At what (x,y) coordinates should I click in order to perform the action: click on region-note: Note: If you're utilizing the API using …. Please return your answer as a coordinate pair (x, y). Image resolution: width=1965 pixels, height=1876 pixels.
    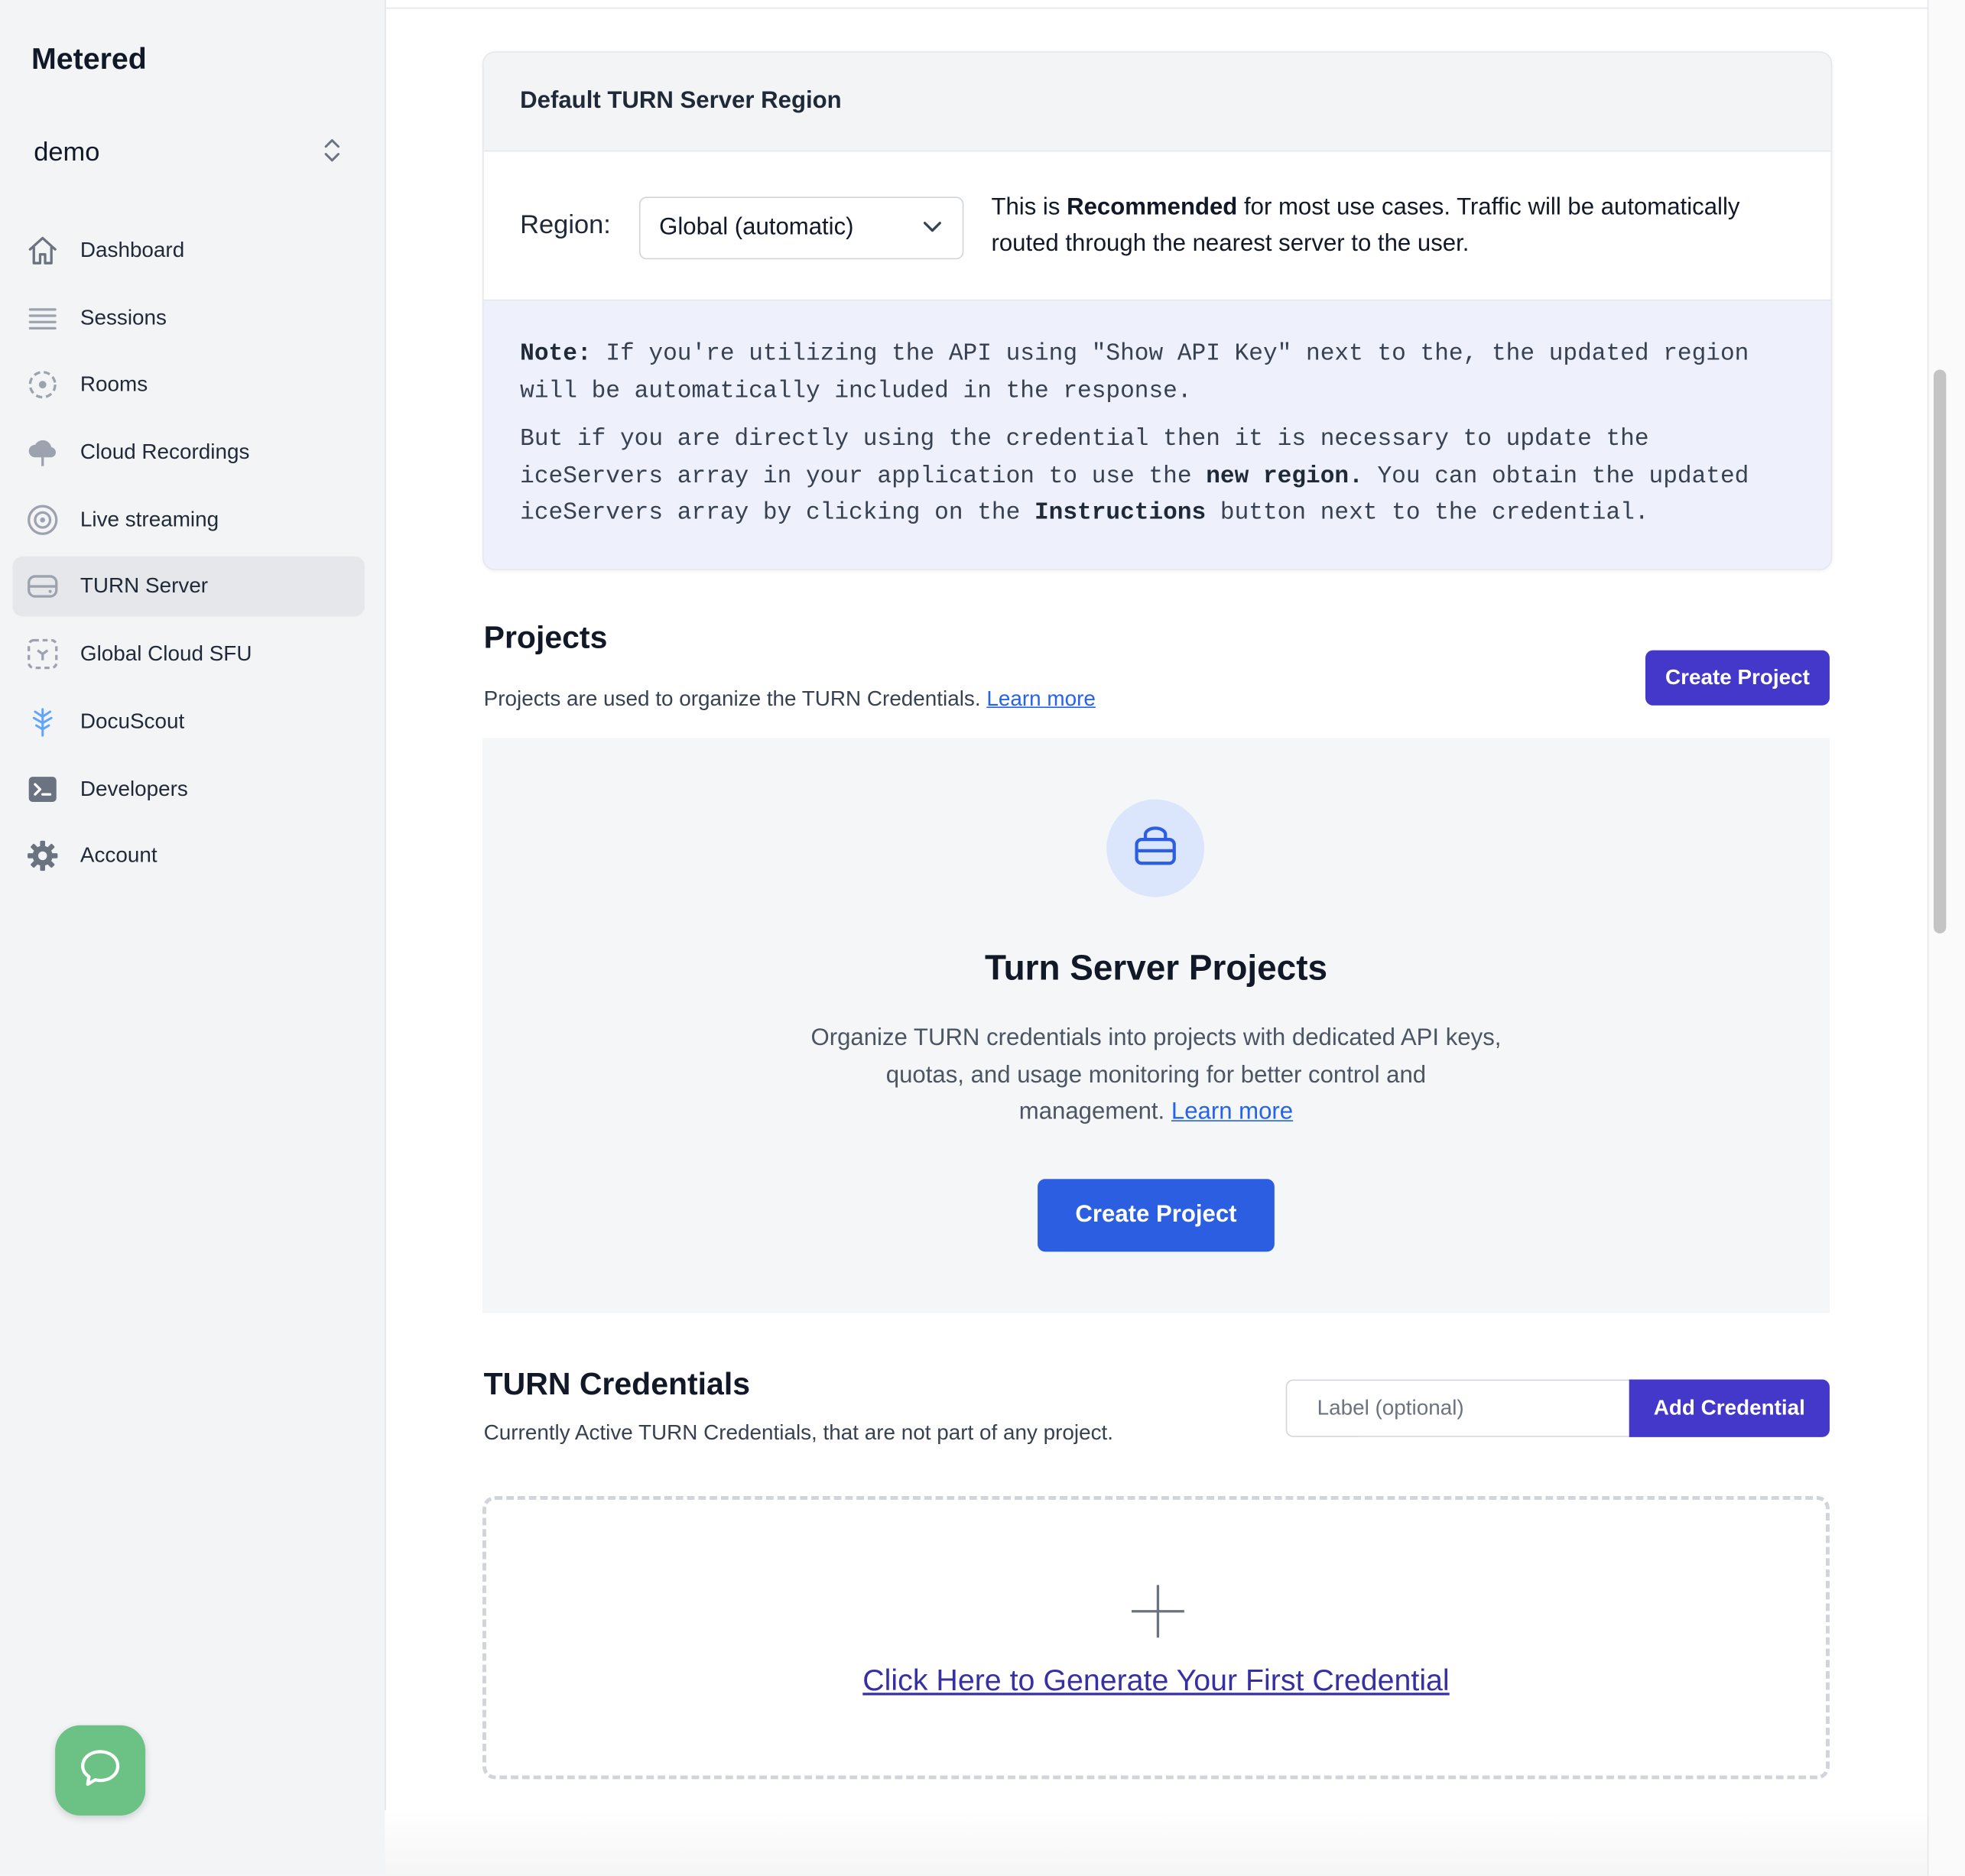
    Looking at the image, I should click on (1157, 435).